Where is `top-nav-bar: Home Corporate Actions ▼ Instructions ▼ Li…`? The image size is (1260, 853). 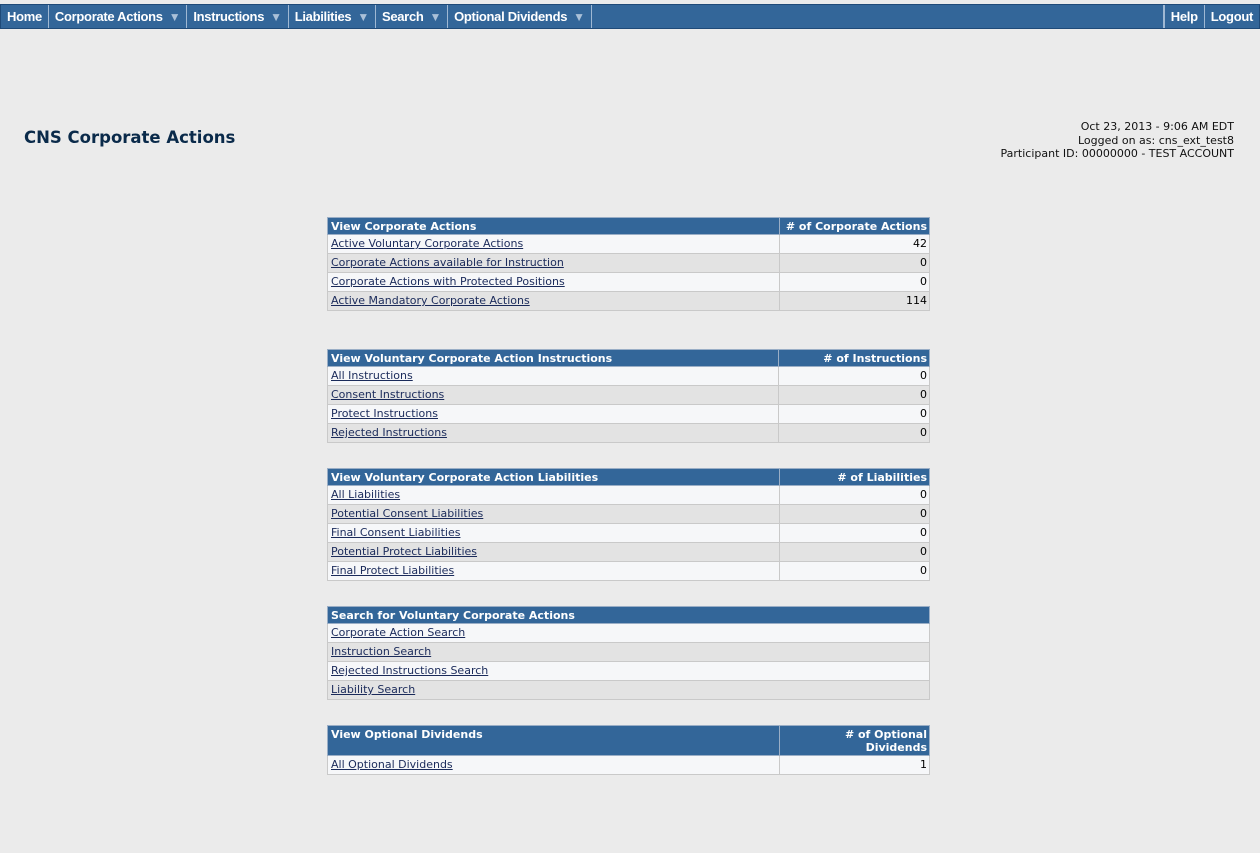
top-nav-bar: Home Corporate Actions ▼ Instructions ▼ Li… is located at coordinates (630, 16).